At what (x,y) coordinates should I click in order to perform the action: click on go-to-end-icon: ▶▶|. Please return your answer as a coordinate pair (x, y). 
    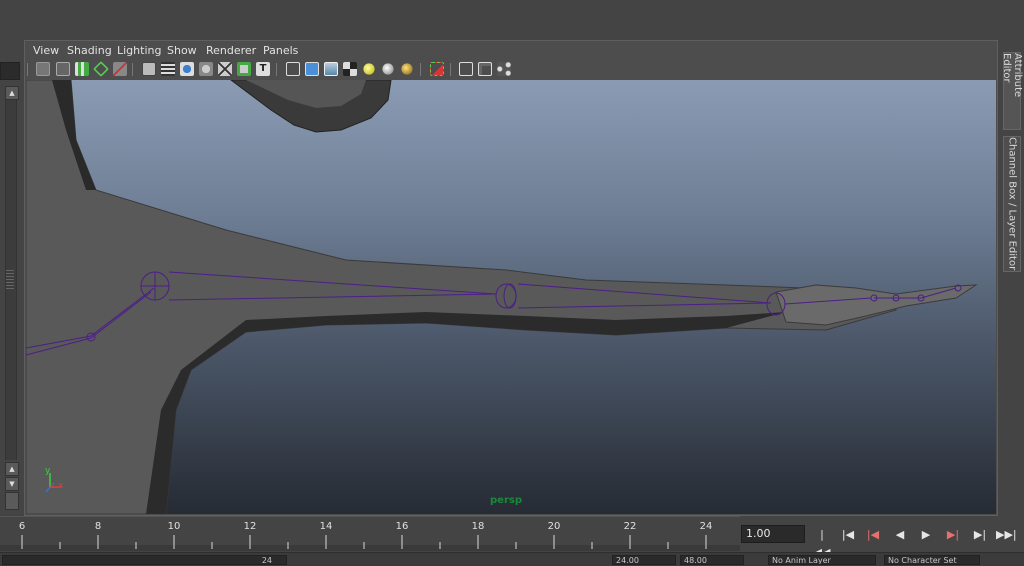
    Looking at the image, I should click on (1006, 535).